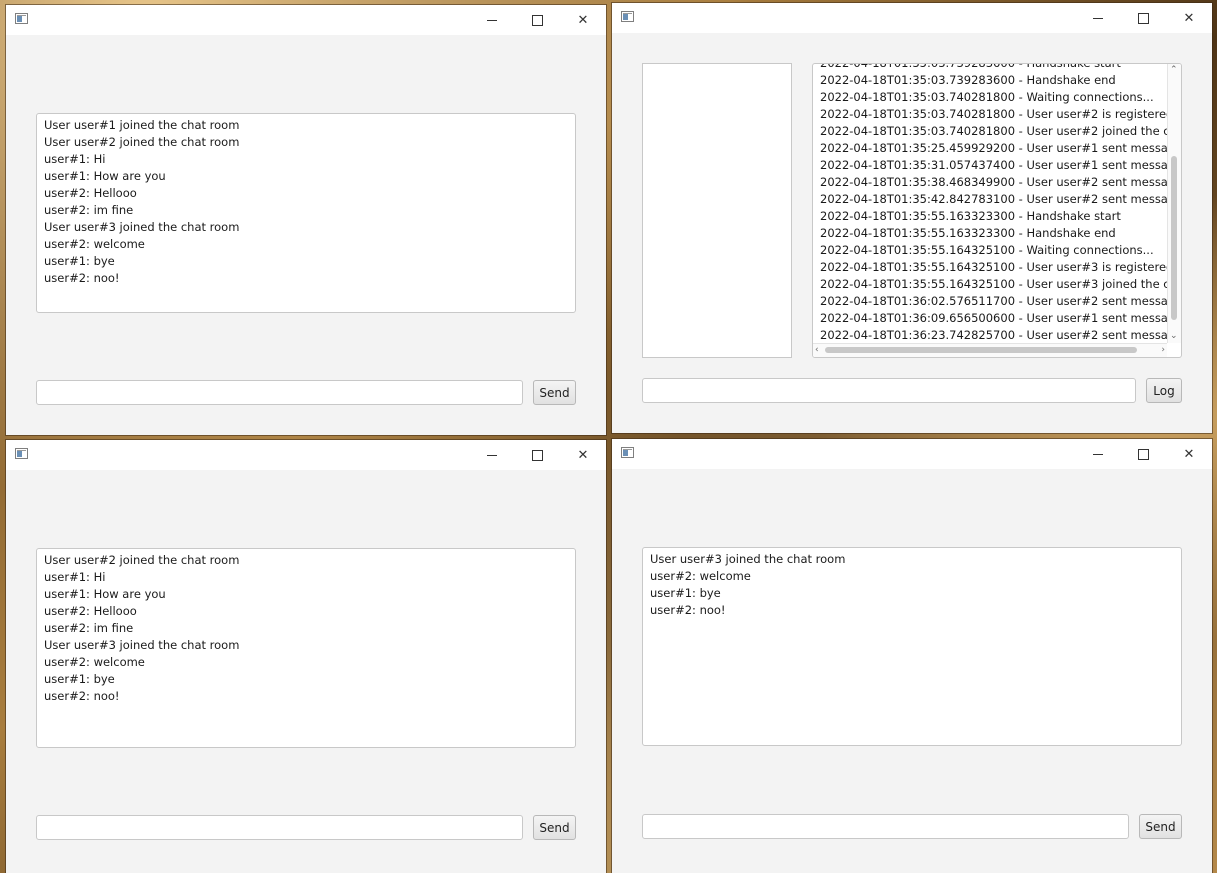  Describe the element at coordinates (1174, 70) in the screenshot. I see `scroll-up-icon: ⌃` at that location.